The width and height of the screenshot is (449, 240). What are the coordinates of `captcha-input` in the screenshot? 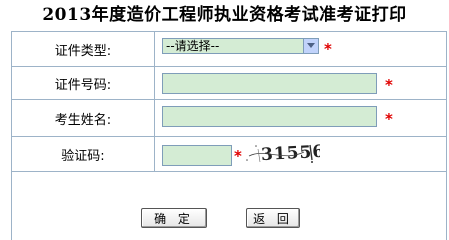 It's located at (197, 155).